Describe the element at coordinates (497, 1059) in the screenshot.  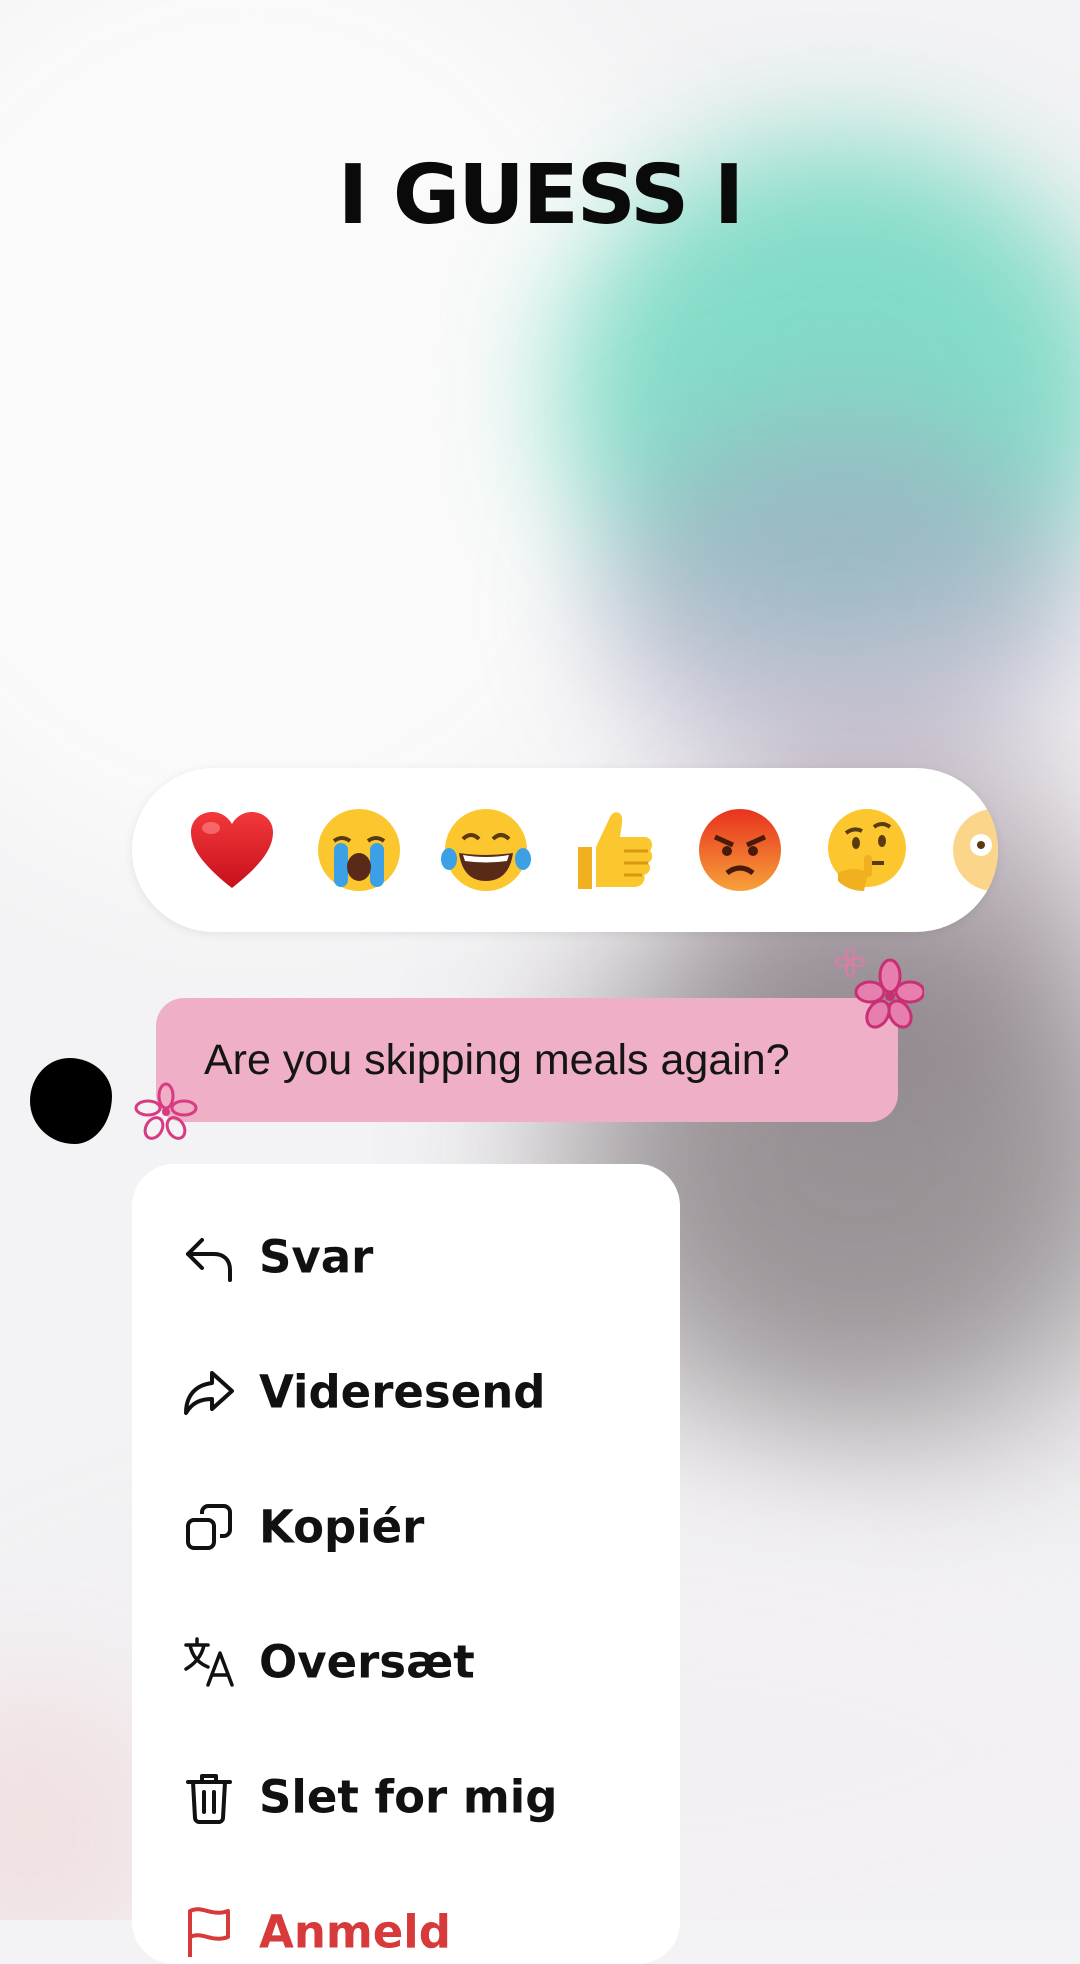
I see `message-text: Are you skipping meals again?` at that location.